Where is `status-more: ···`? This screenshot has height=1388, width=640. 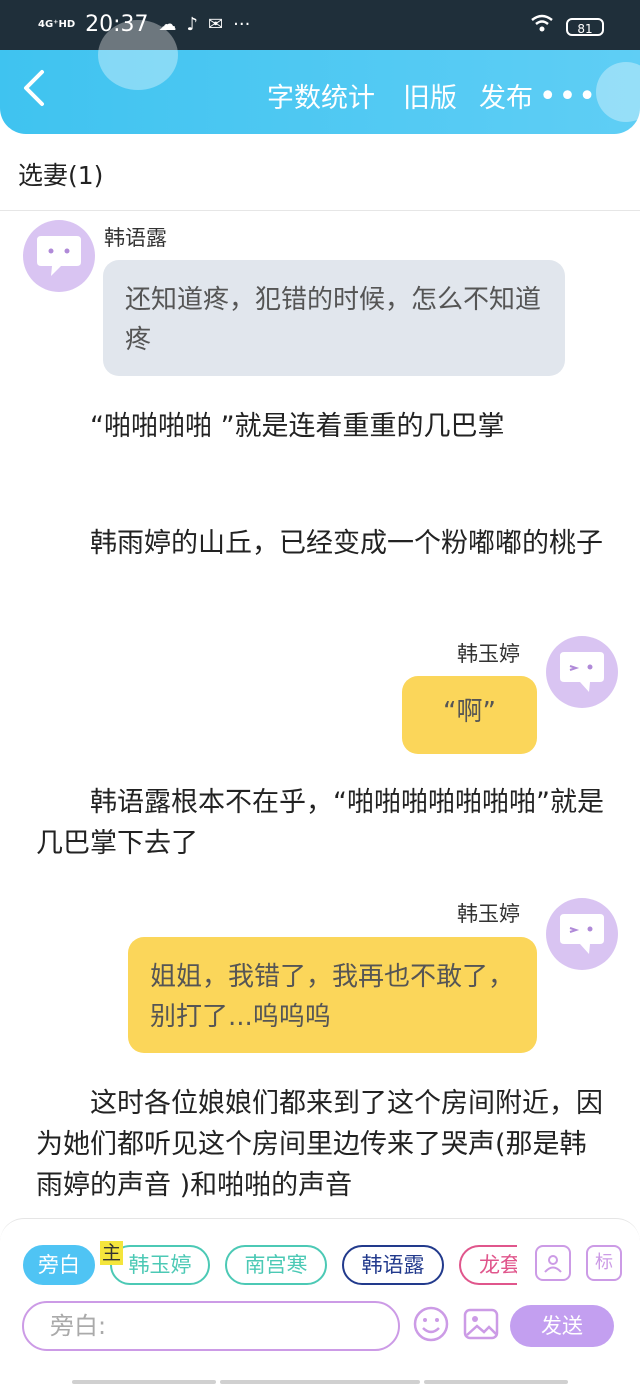
status-more: ··· is located at coordinates (242, 24).